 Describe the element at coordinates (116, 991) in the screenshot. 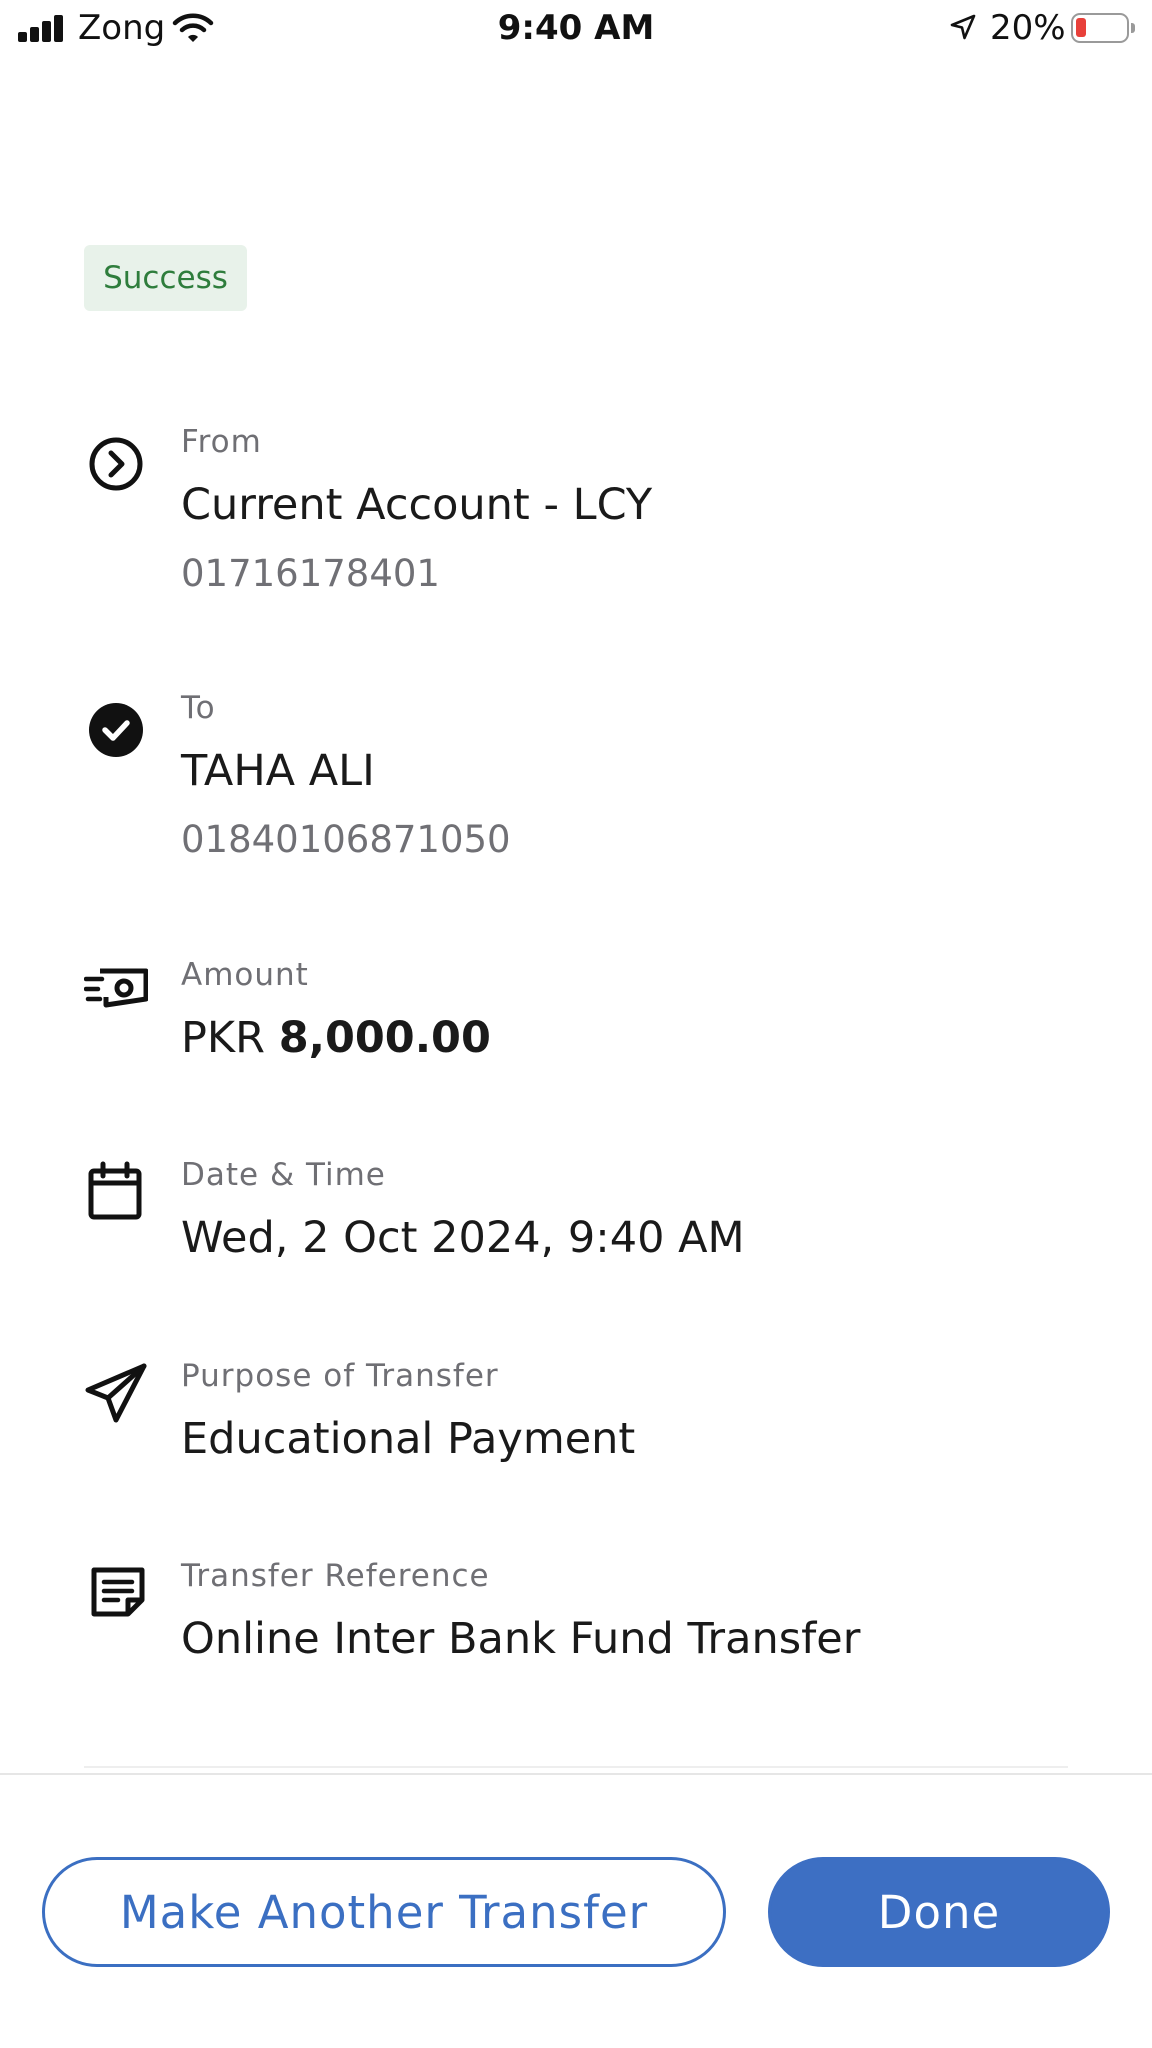

I see `cash-icon` at that location.